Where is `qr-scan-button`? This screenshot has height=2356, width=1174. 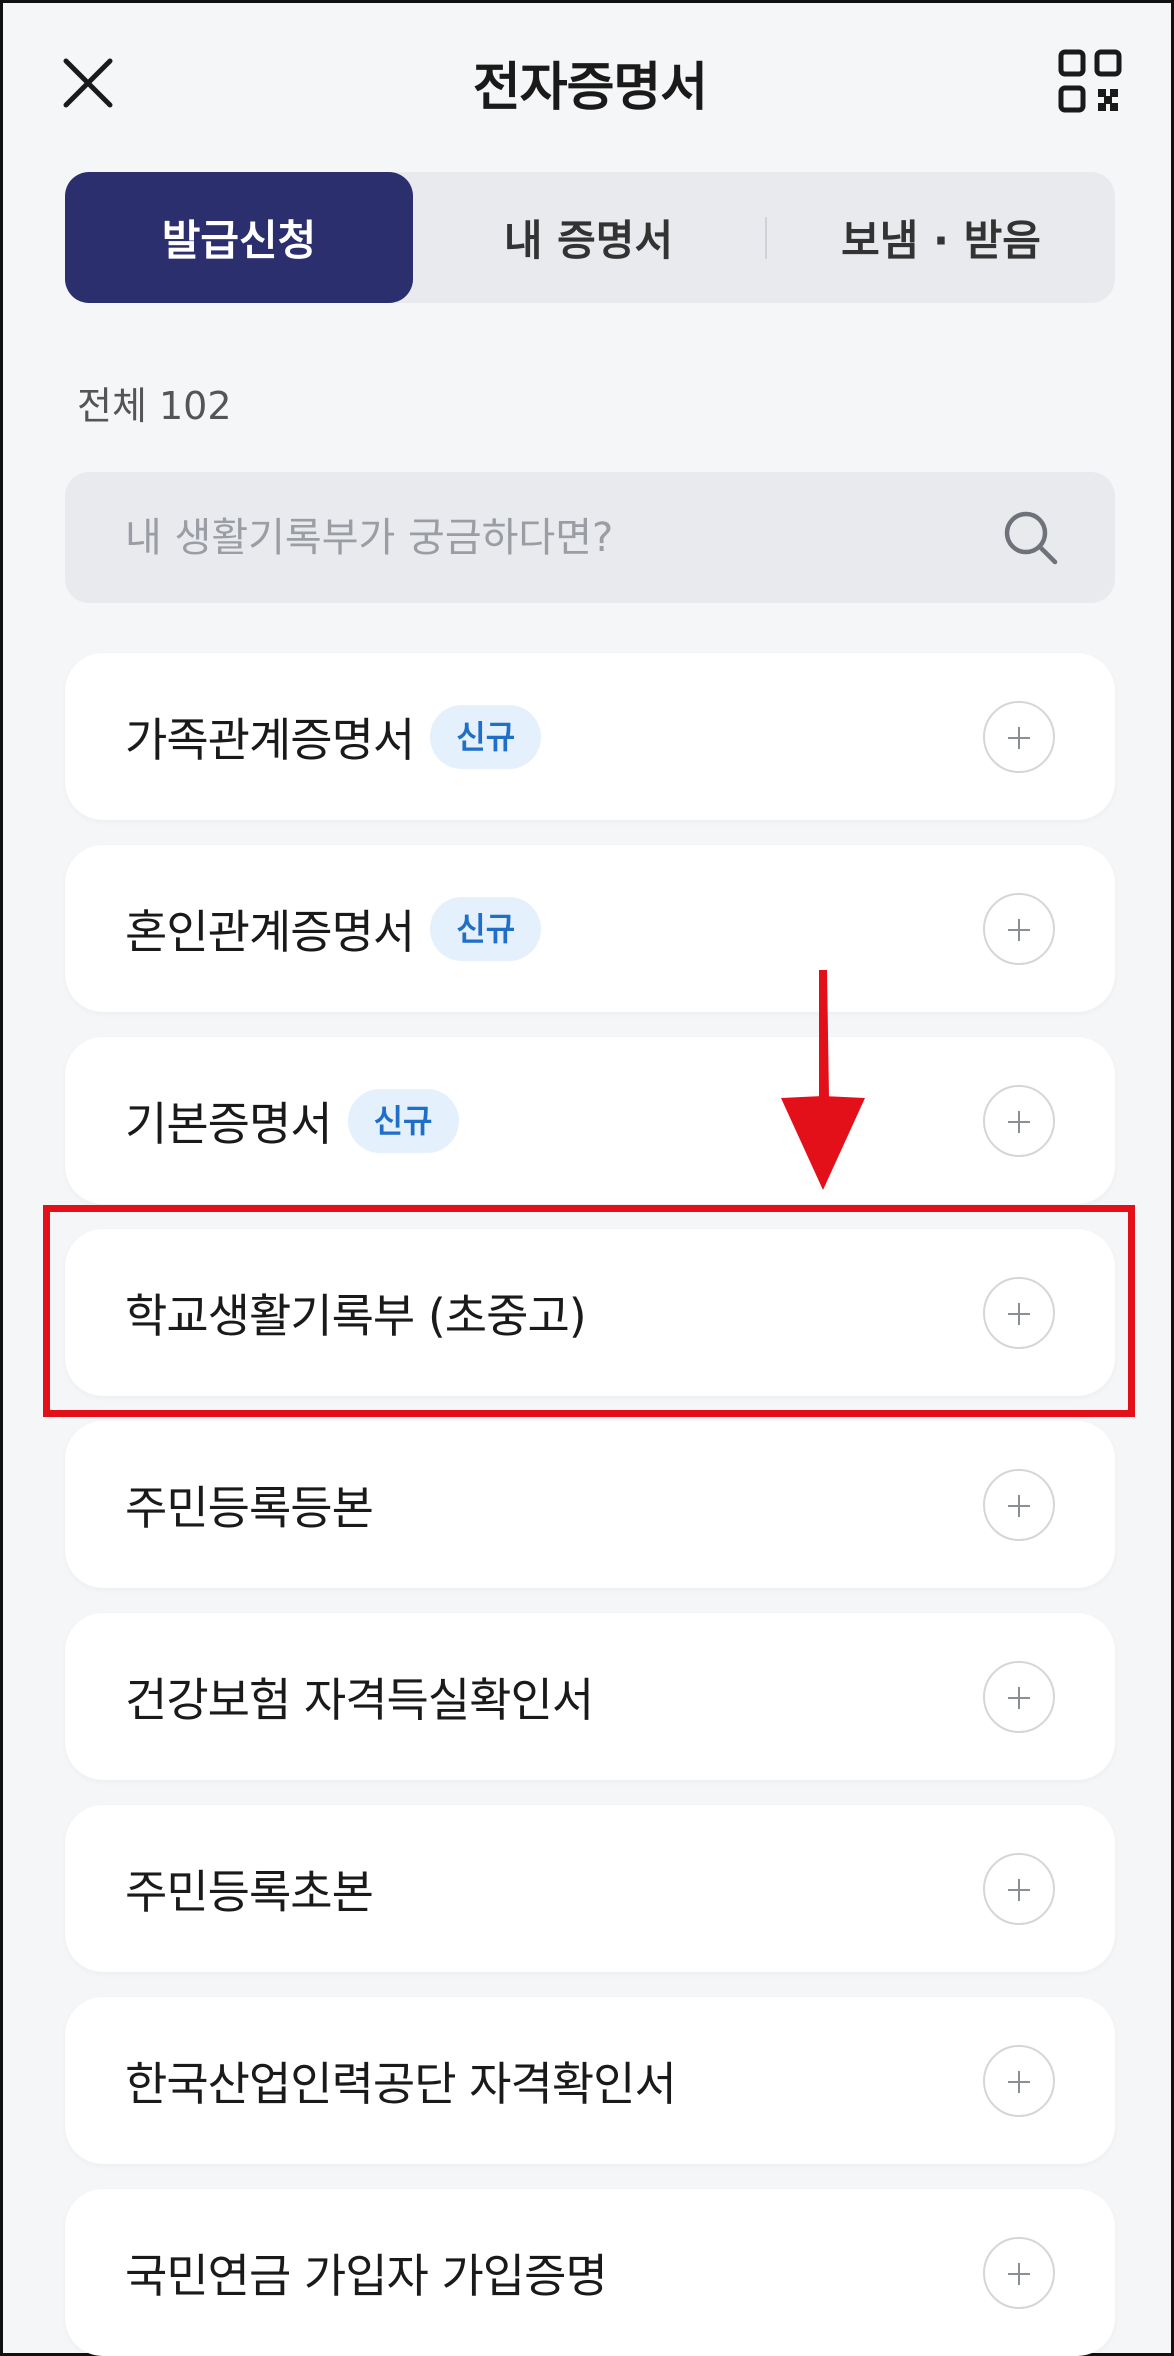
qr-scan-button is located at coordinates (1090, 81).